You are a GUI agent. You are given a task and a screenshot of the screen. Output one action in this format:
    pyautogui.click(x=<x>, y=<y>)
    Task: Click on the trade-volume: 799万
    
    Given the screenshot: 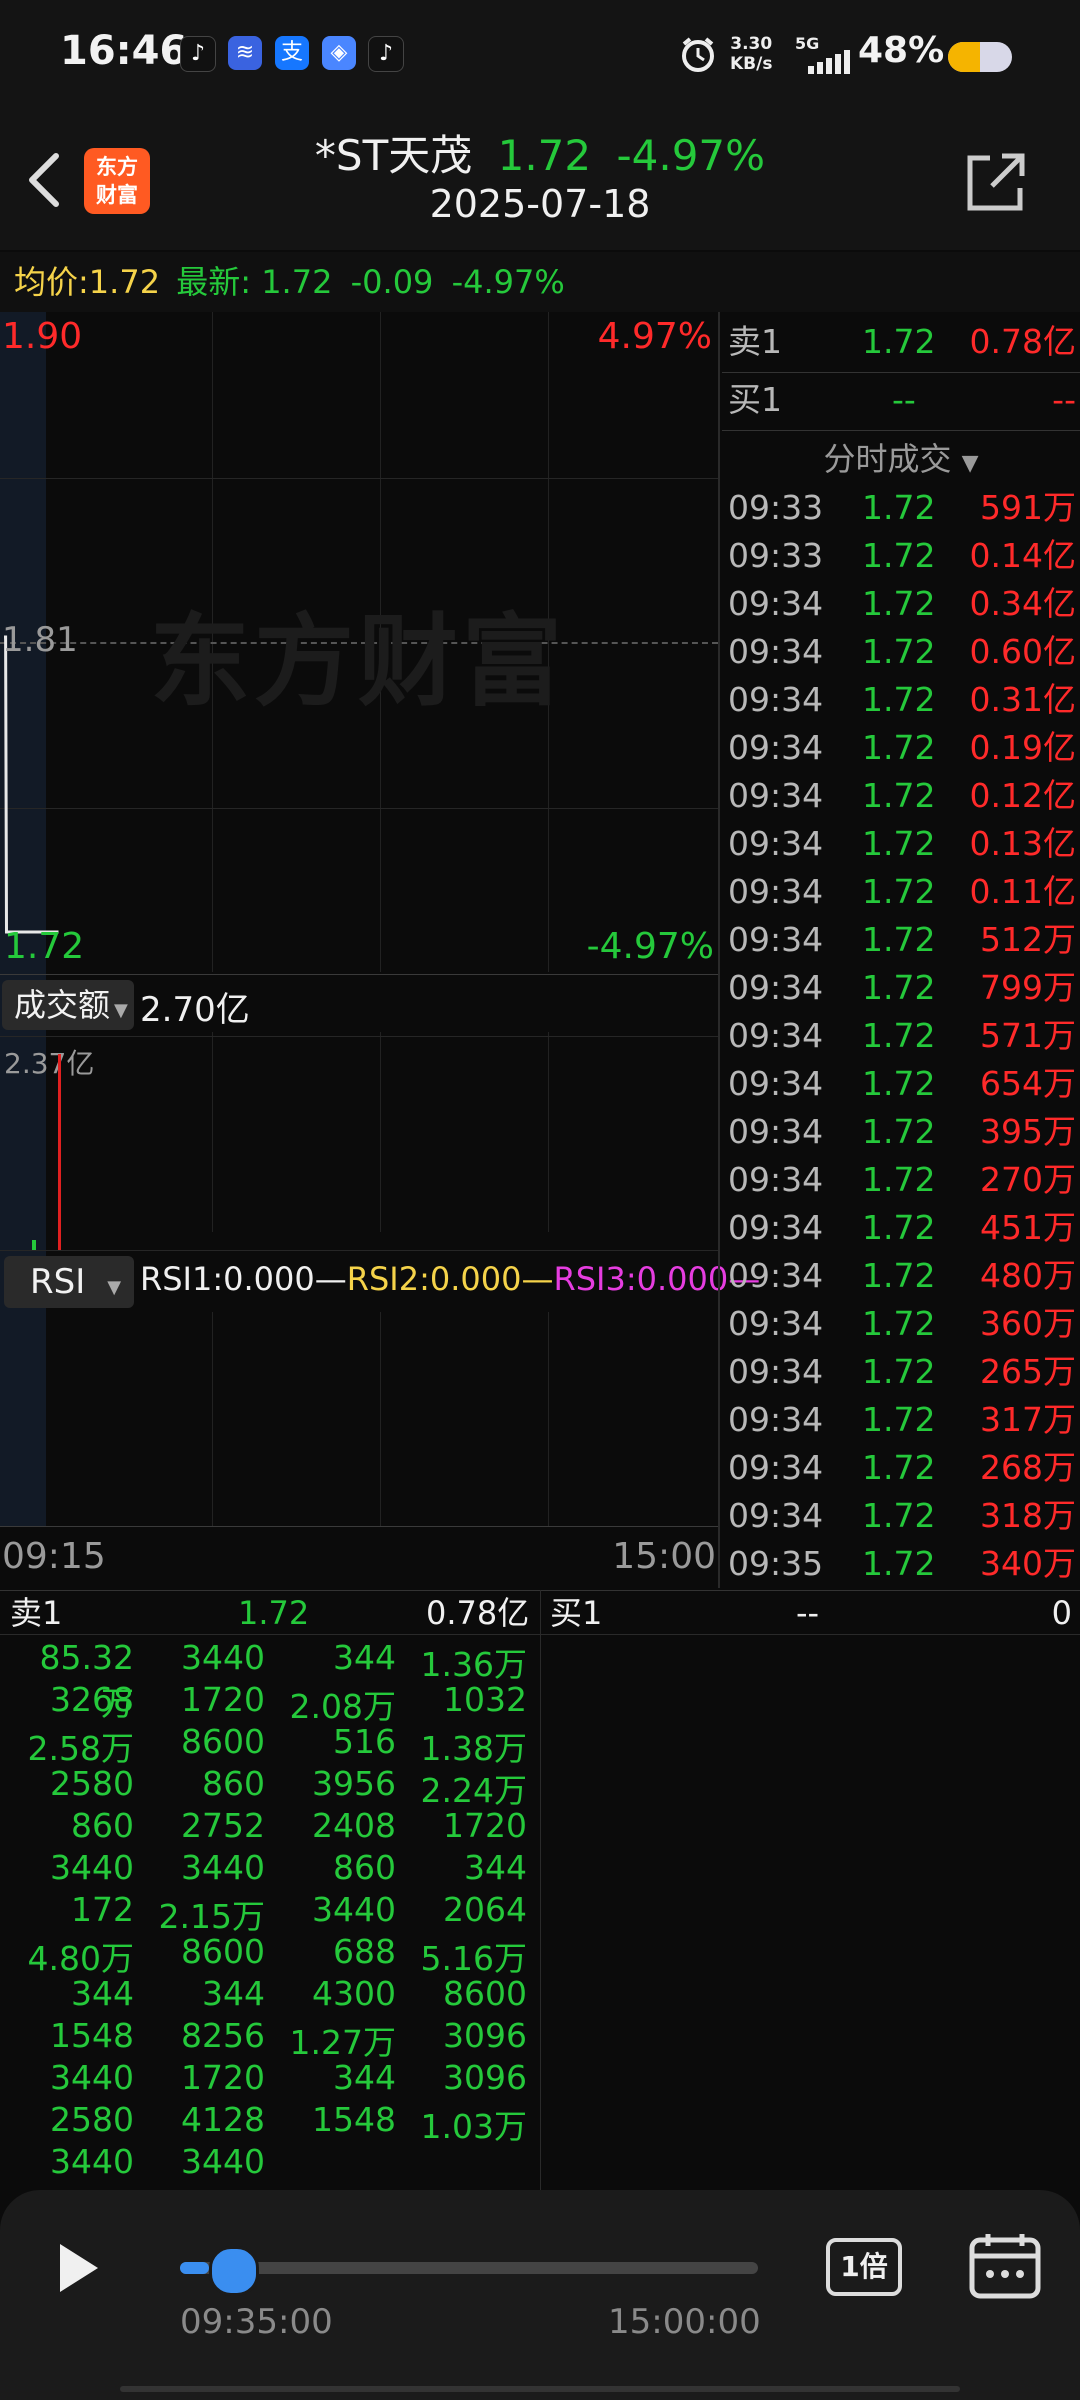 What is the action you would take?
    pyautogui.click(x=1028, y=987)
    